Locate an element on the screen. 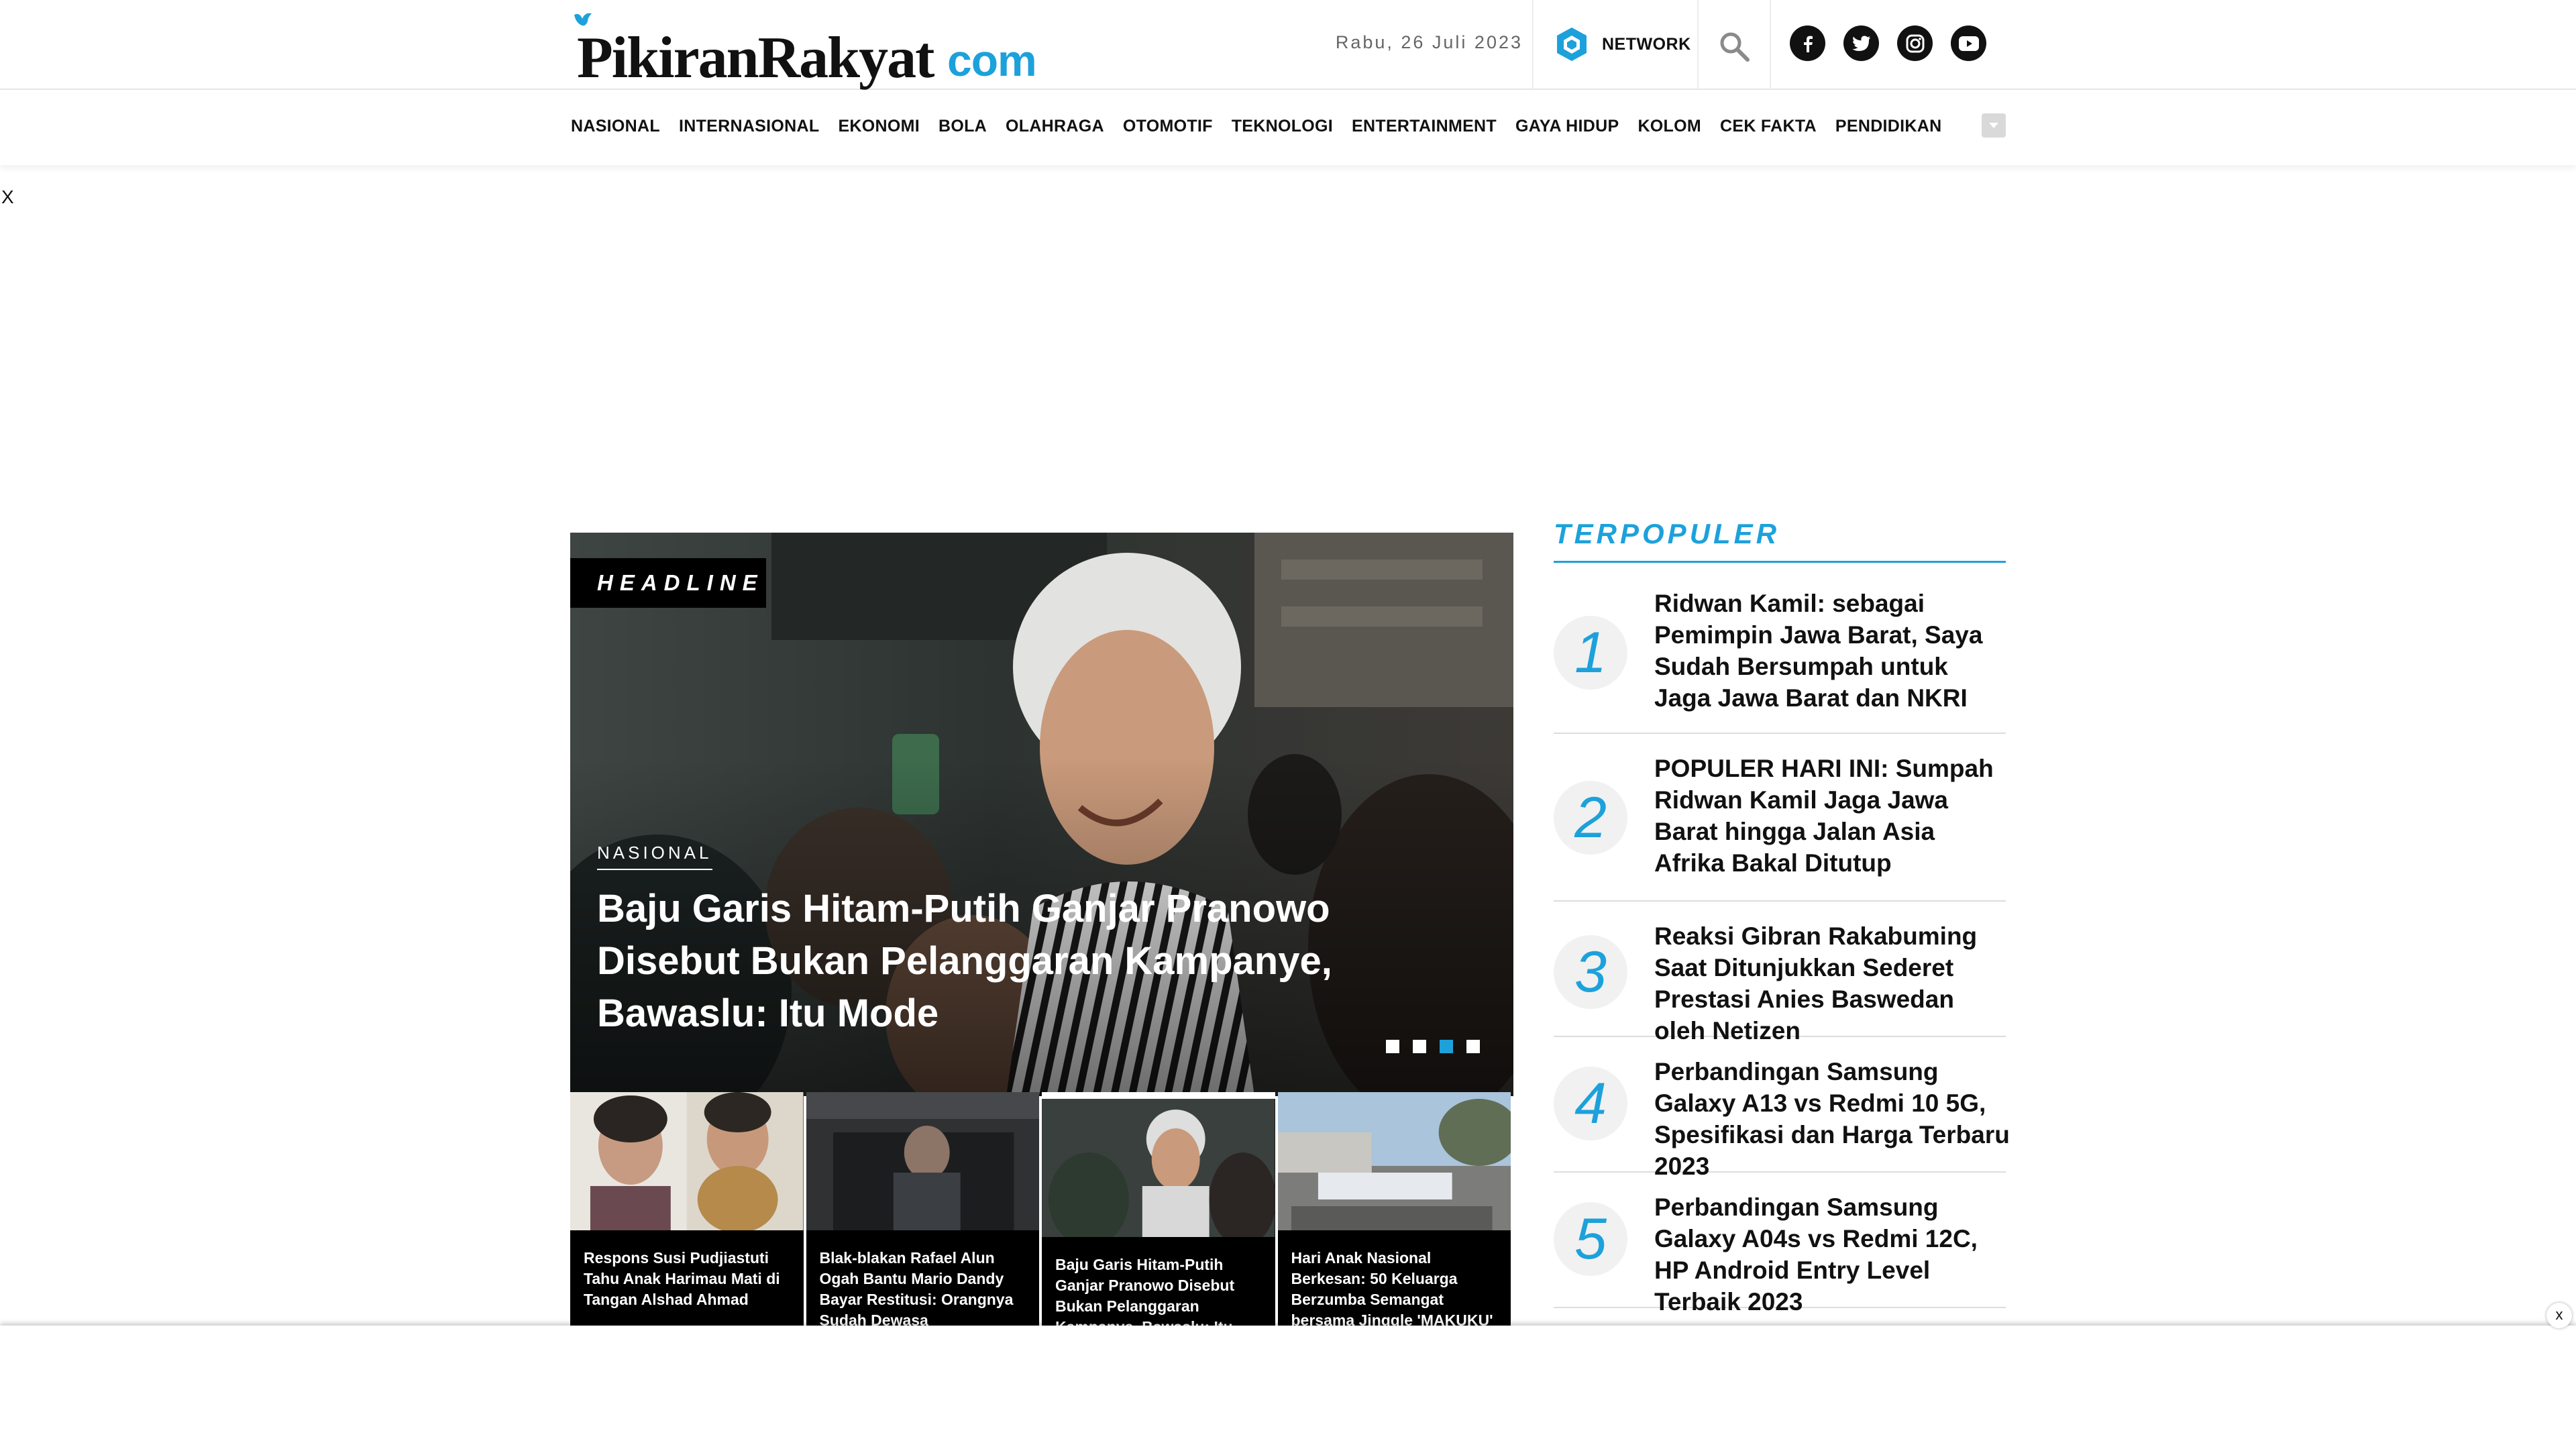 Image resolution: width=2576 pixels, height=1449 pixels. nav-item-pendidikan: PENDIDIKAN is located at coordinates (1888, 126).